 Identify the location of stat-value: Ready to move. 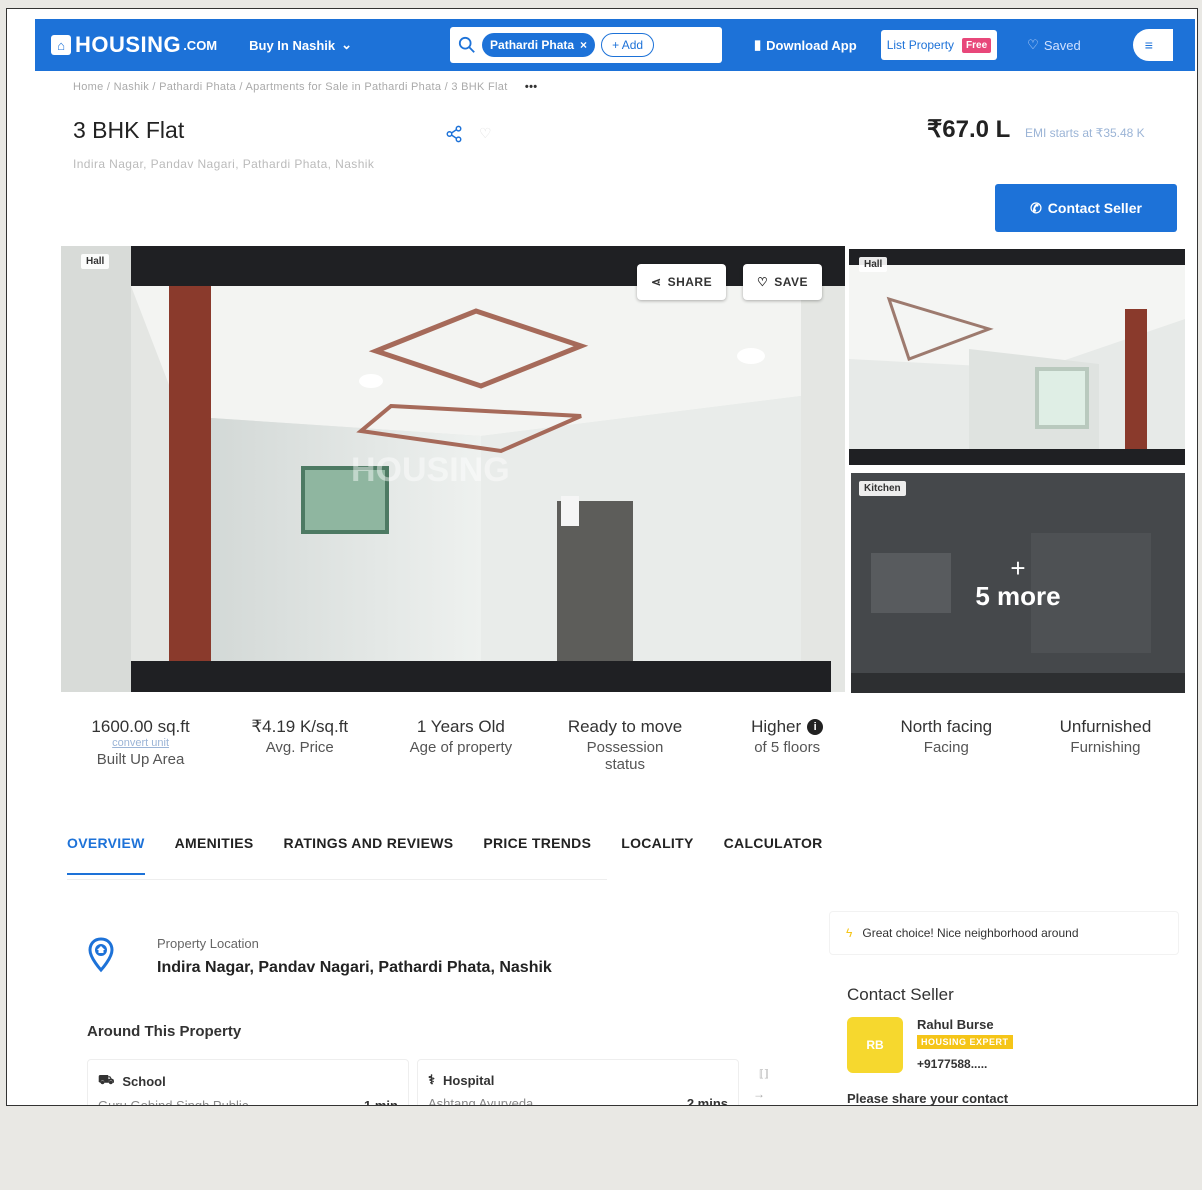
(625, 726).